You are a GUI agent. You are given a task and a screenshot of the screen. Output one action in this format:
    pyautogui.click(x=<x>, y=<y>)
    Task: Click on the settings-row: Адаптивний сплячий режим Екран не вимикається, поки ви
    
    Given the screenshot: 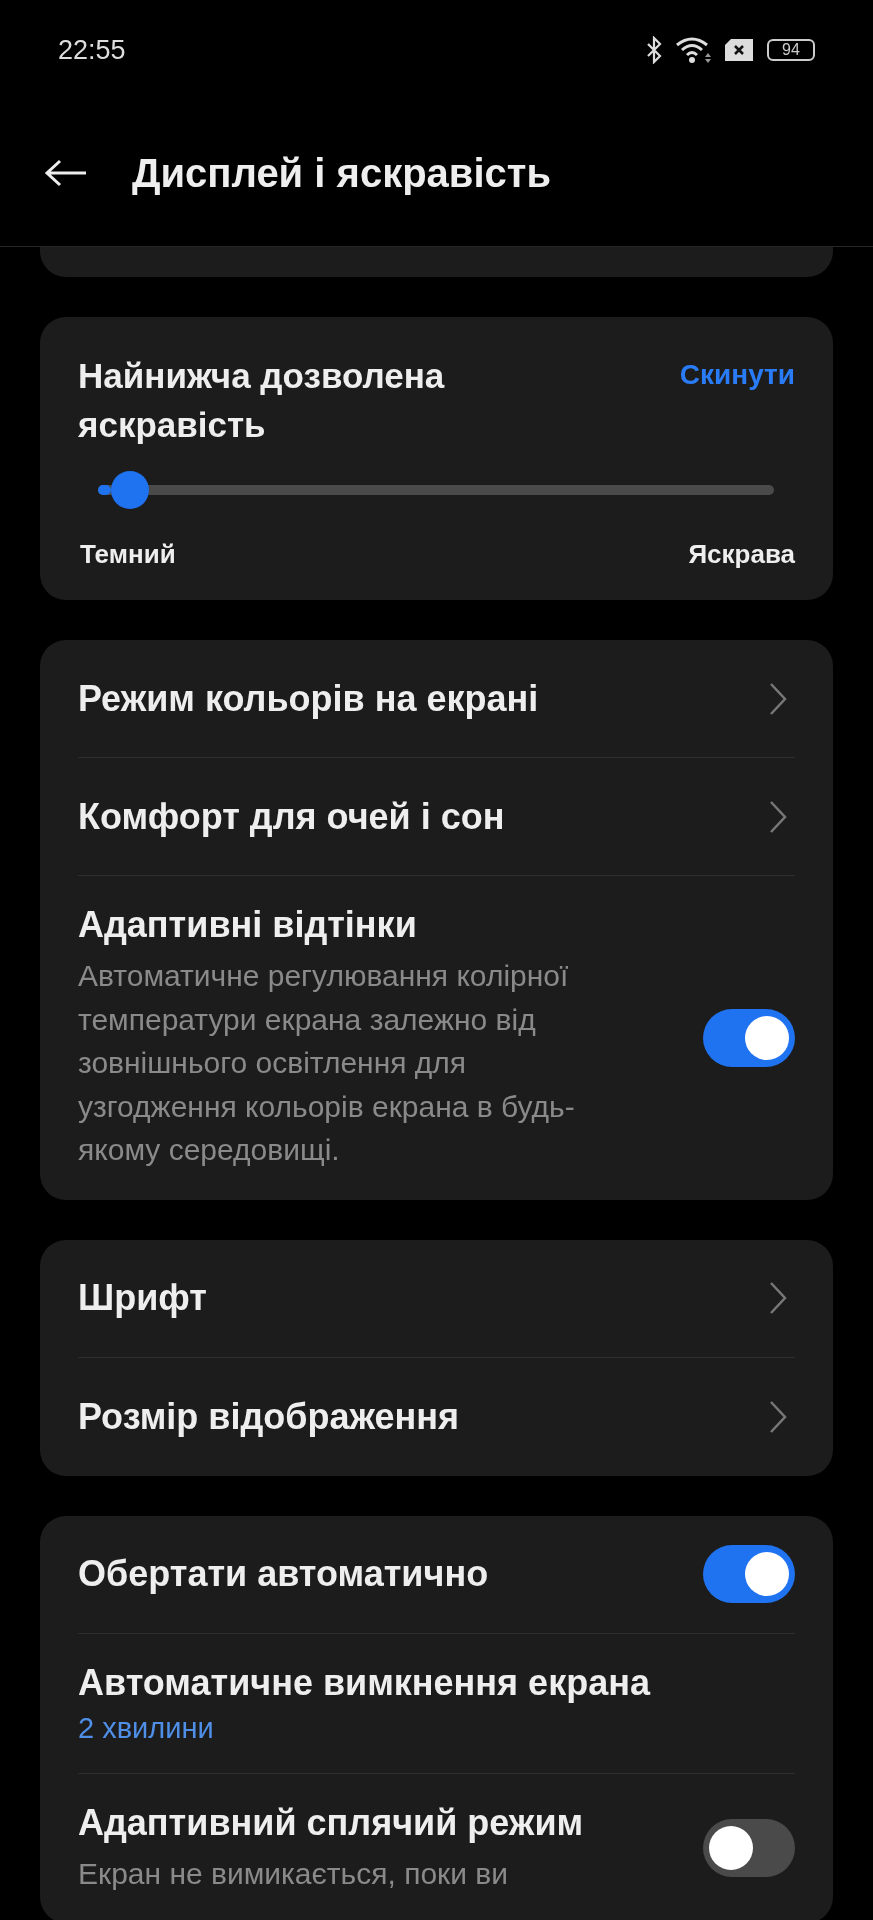 What is the action you would take?
    pyautogui.click(x=436, y=1846)
    